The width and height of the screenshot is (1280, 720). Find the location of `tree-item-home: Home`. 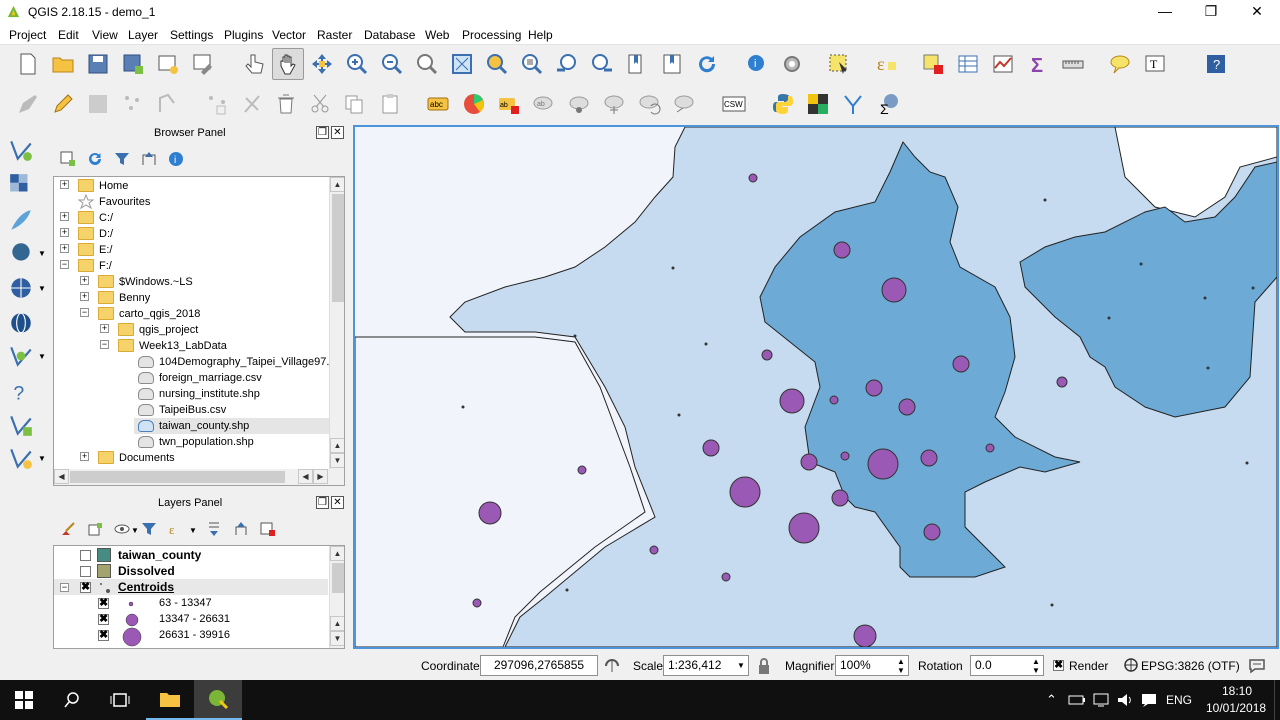

tree-item-home: Home is located at coordinates (113, 186).